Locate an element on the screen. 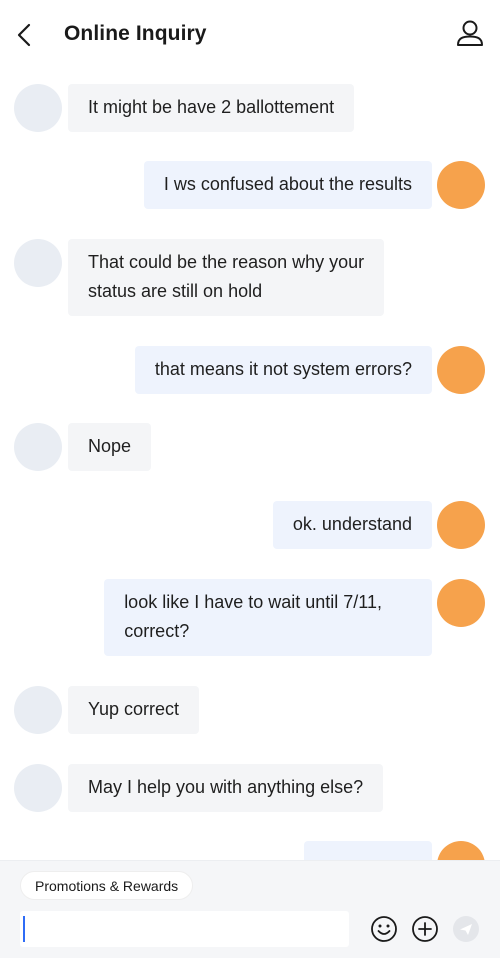  add-button is located at coordinates (425, 929).